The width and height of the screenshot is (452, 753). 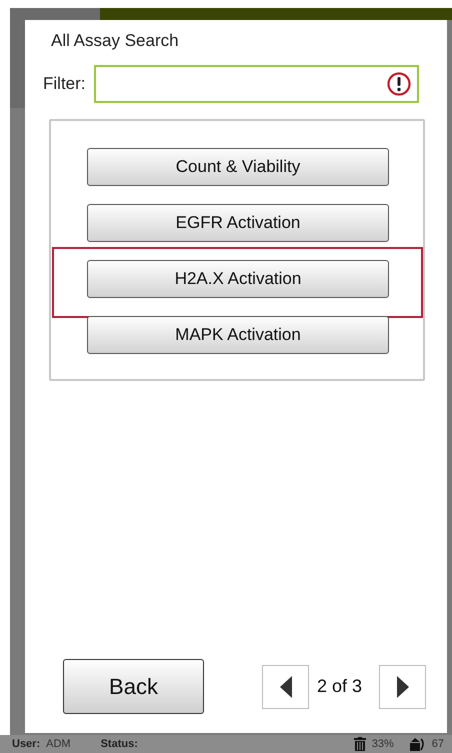 I want to click on right-triangle-icon, so click(x=402, y=687).